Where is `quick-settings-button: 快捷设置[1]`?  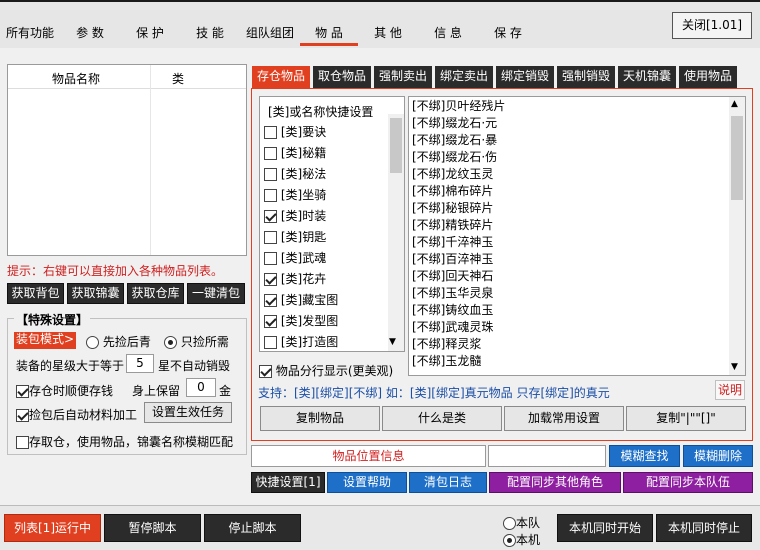 quick-settings-button: 快捷设置[1] is located at coordinates (288, 482).